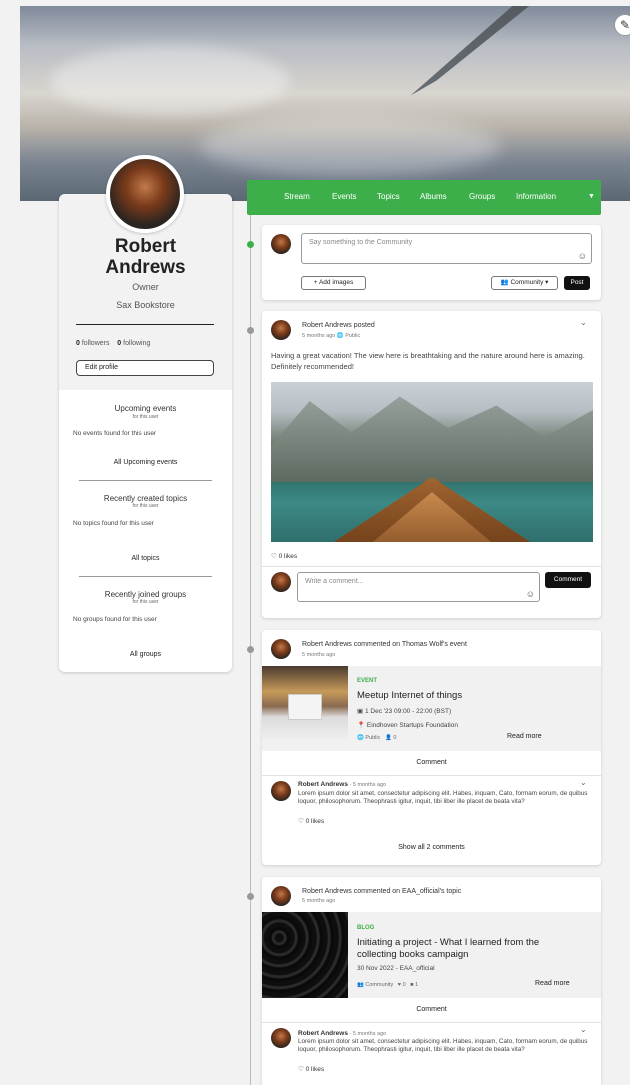 The width and height of the screenshot is (630, 1085). Describe the element at coordinates (297, 196) in the screenshot. I see `nav-tab-stream: Stream` at that location.